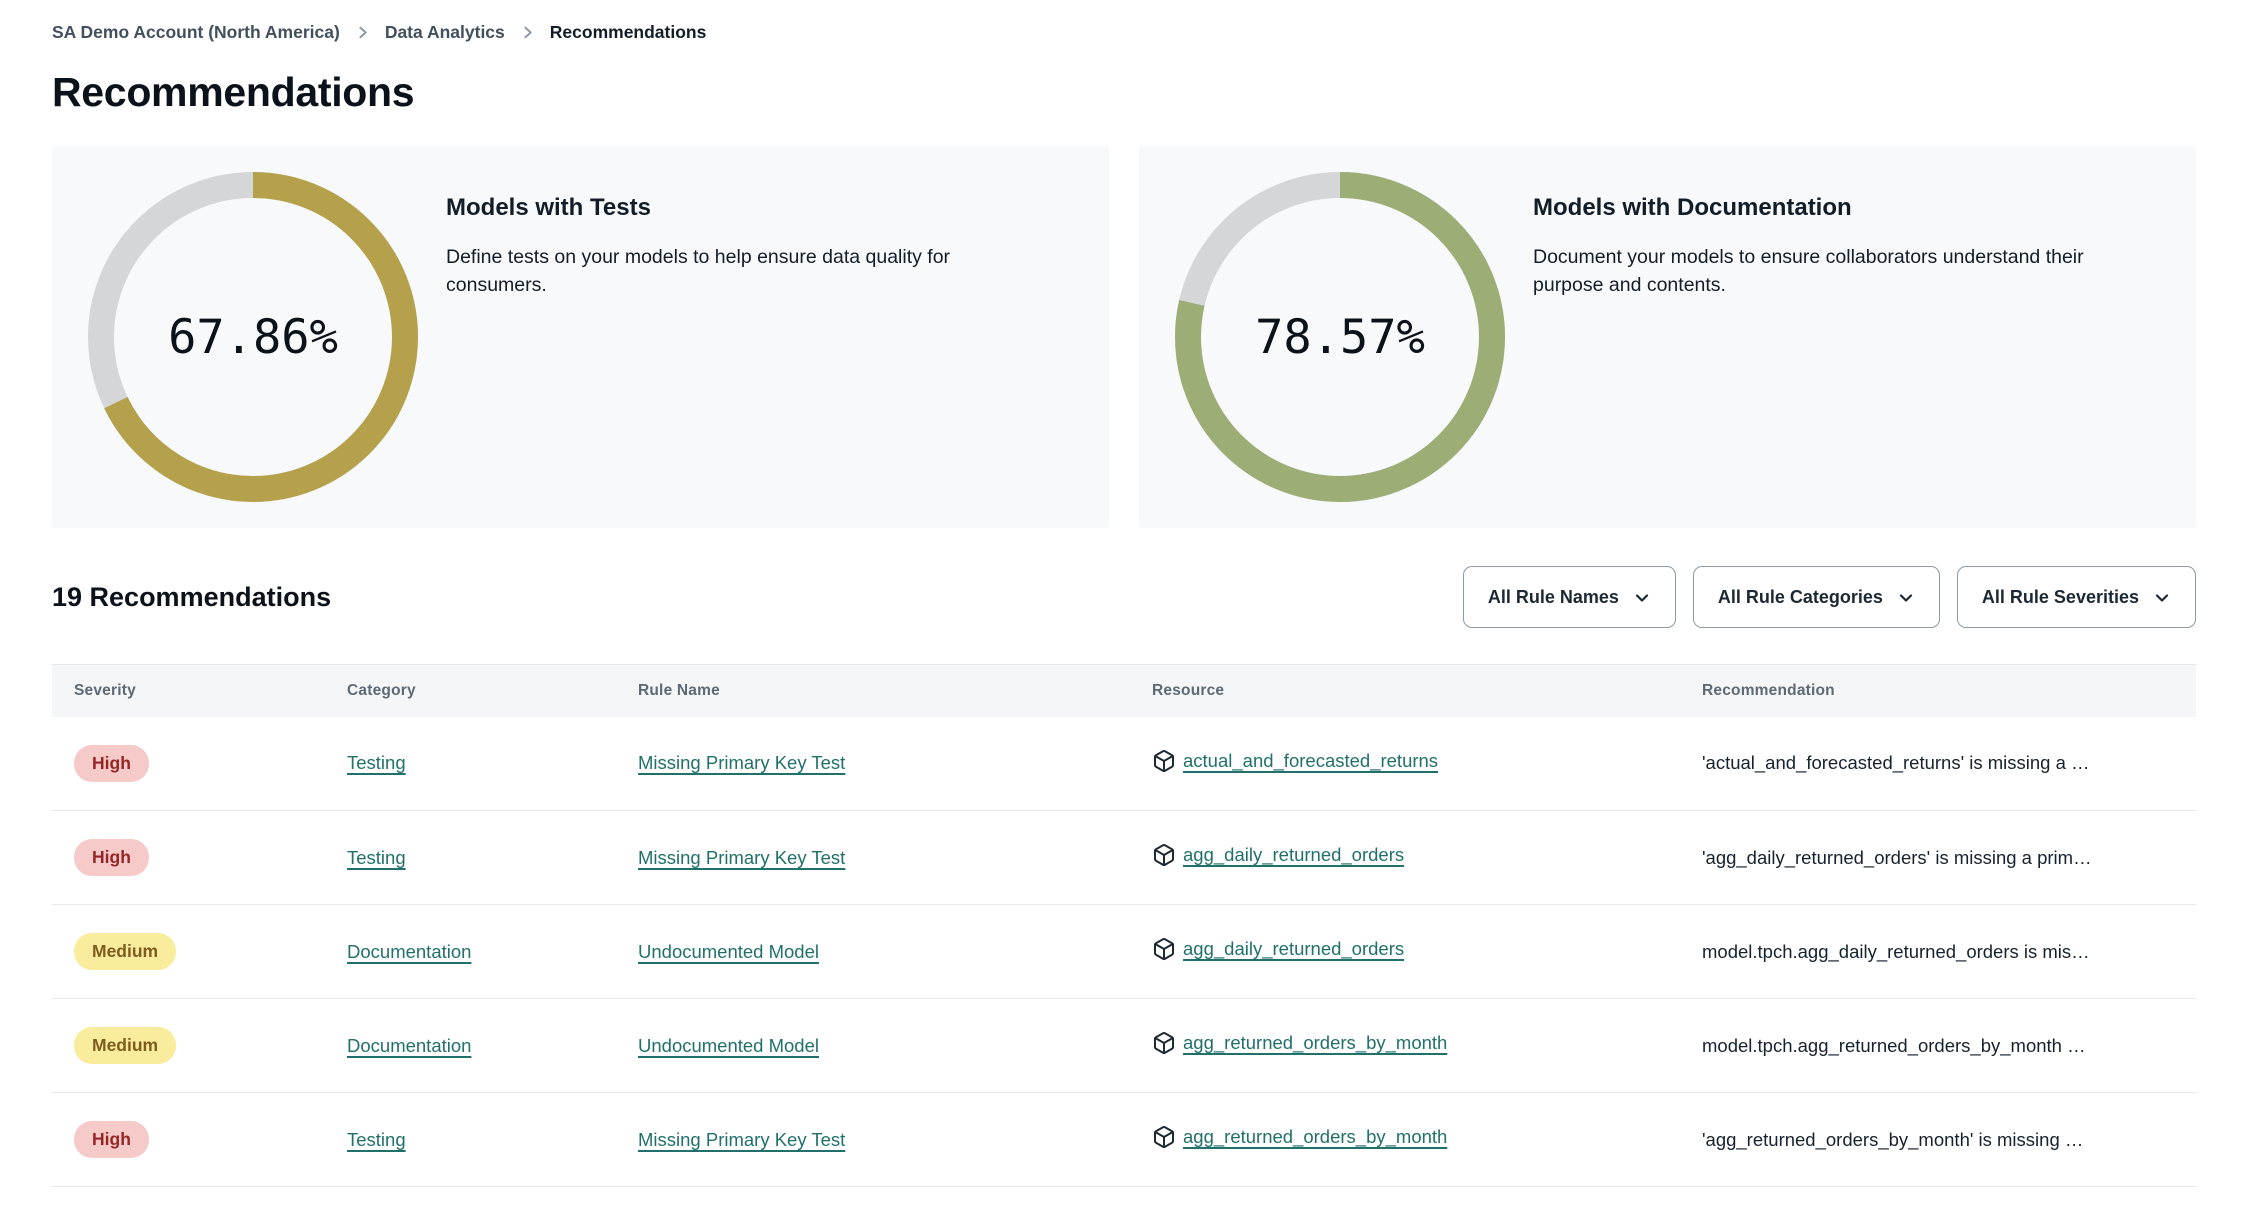 This screenshot has height=1220, width=2248. Describe the element at coordinates (1310, 761) in the screenshot. I see `resource-link: actual_and_forecasted_returns` at that location.